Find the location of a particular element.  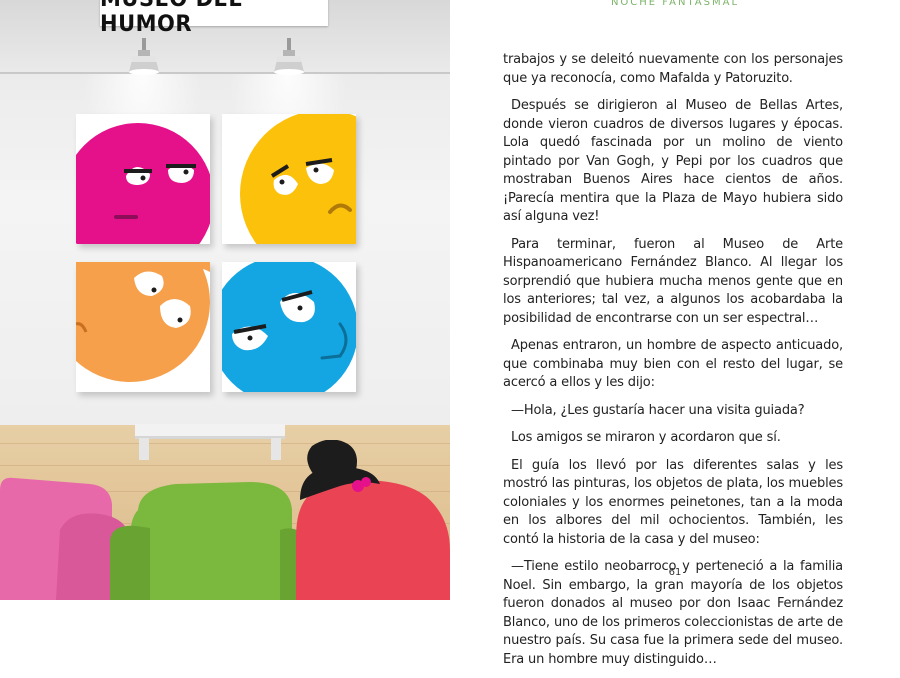

orange-face-painting is located at coordinates (143, 327).